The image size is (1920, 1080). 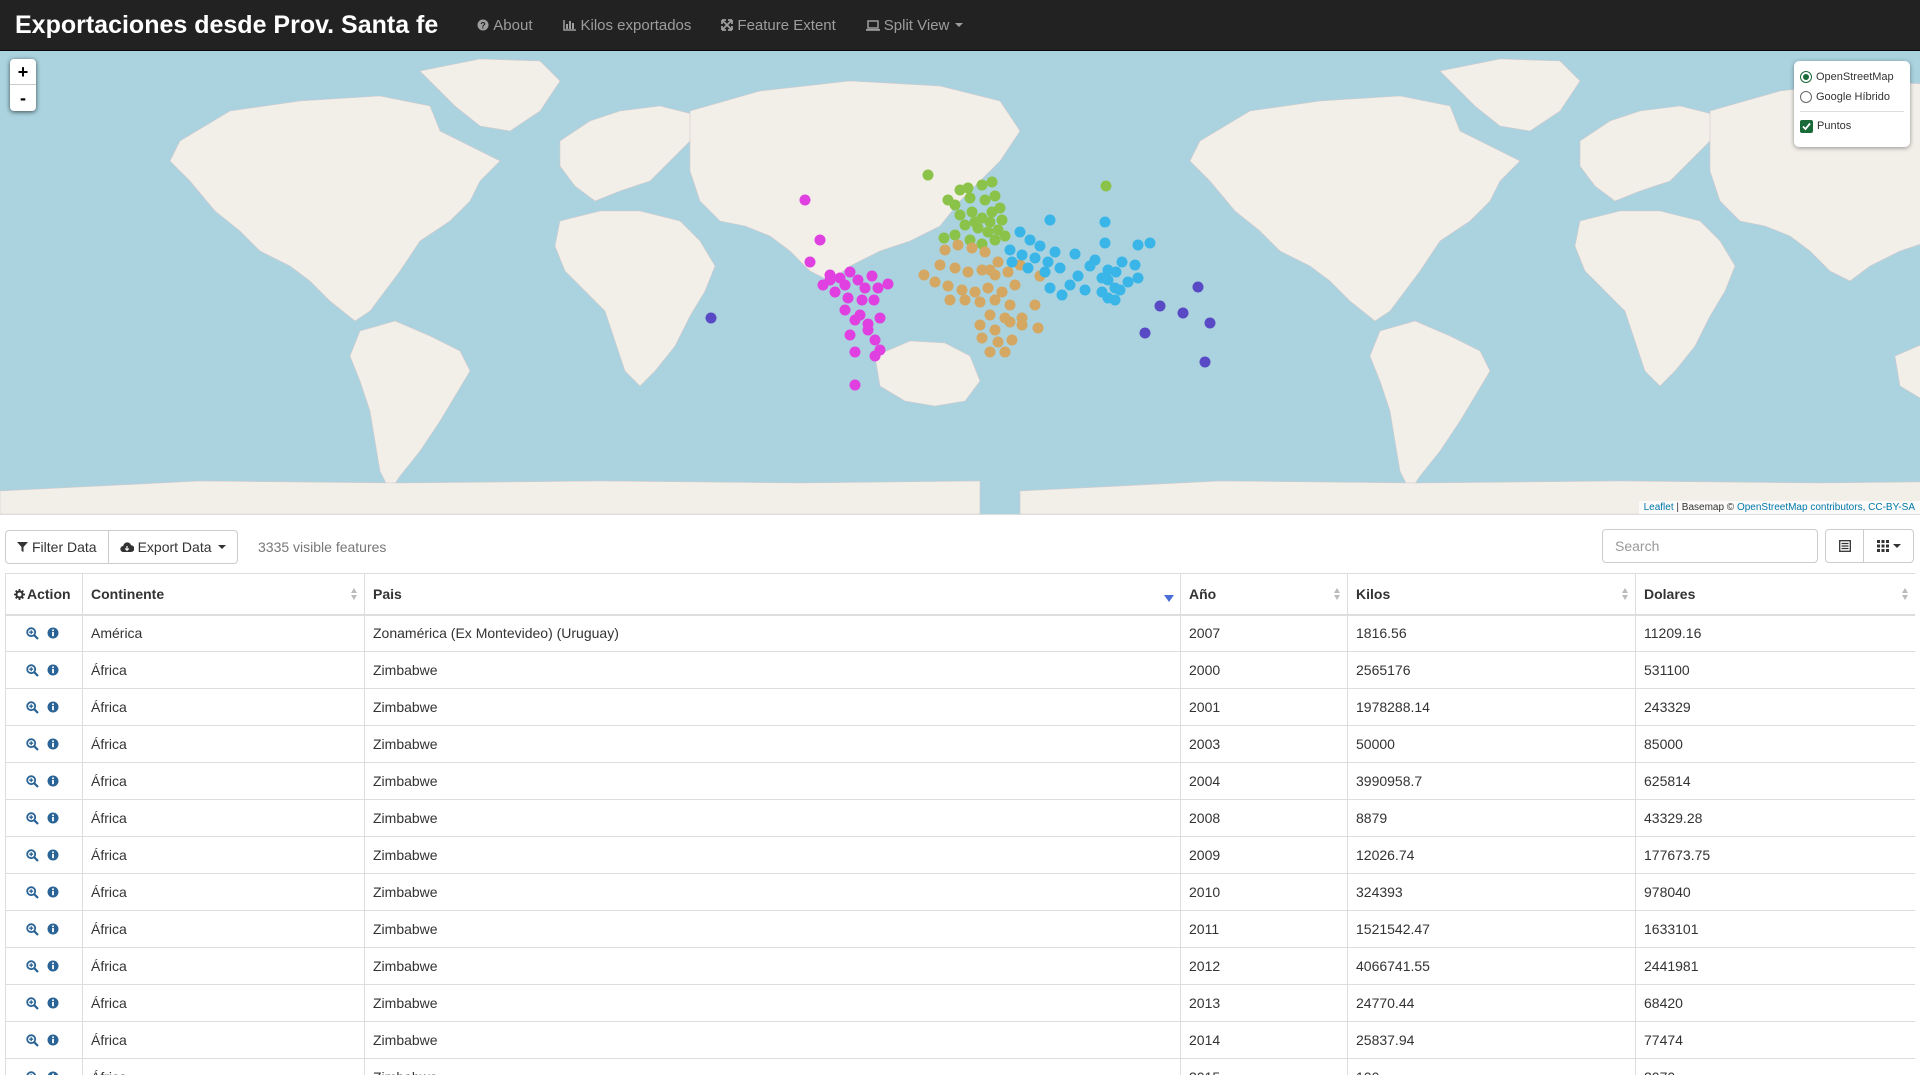 I want to click on table-row: África Zimbabwe 2010 324393 978040, so click(x=960, y=892).